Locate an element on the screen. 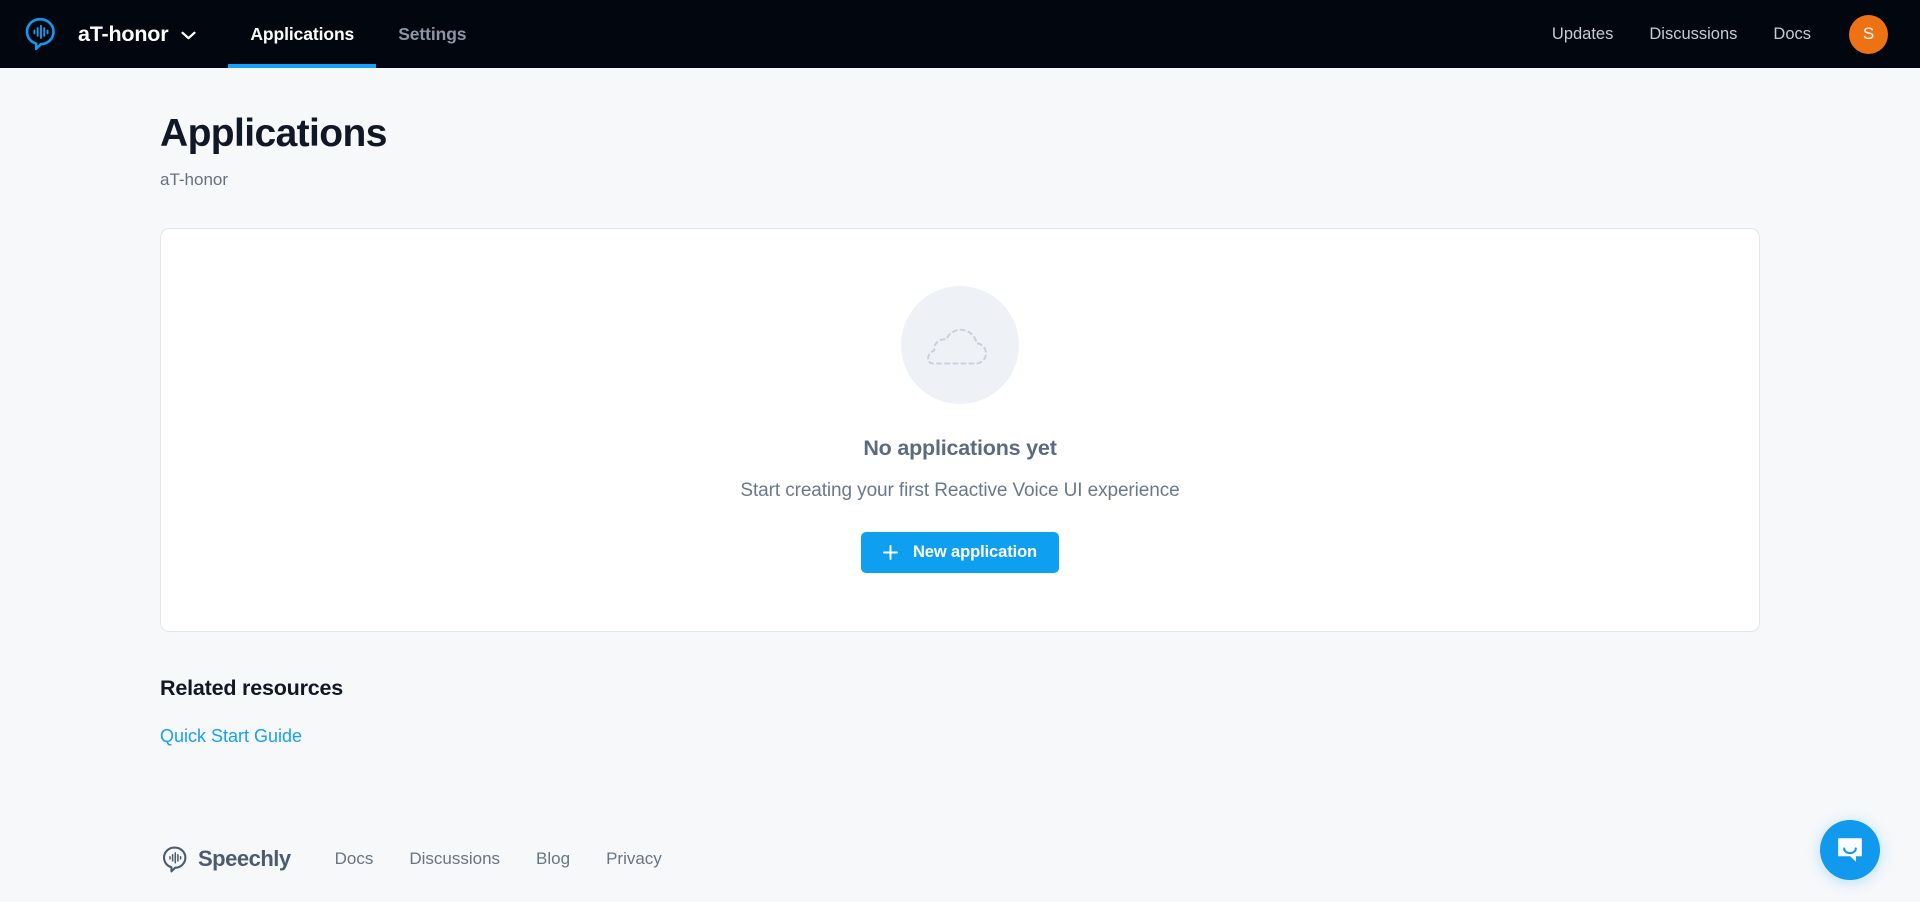 Image resolution: width=1920 pixels, height=902 pixels. org-name-label: aT-honor is located at coordinates (123, 33).